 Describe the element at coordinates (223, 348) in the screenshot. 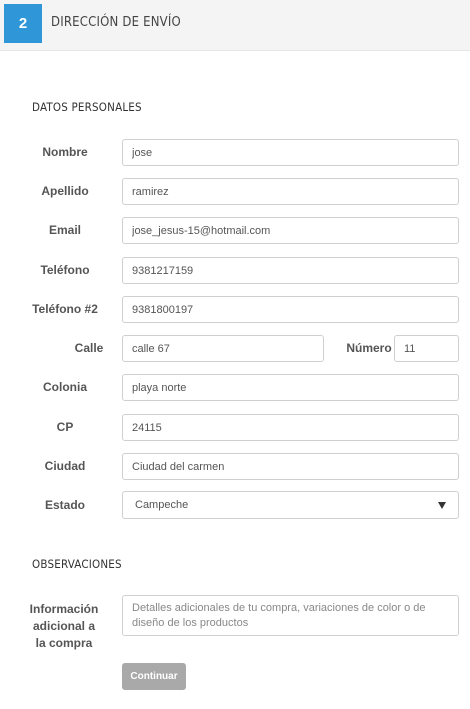

I see `calle-input` at that location.